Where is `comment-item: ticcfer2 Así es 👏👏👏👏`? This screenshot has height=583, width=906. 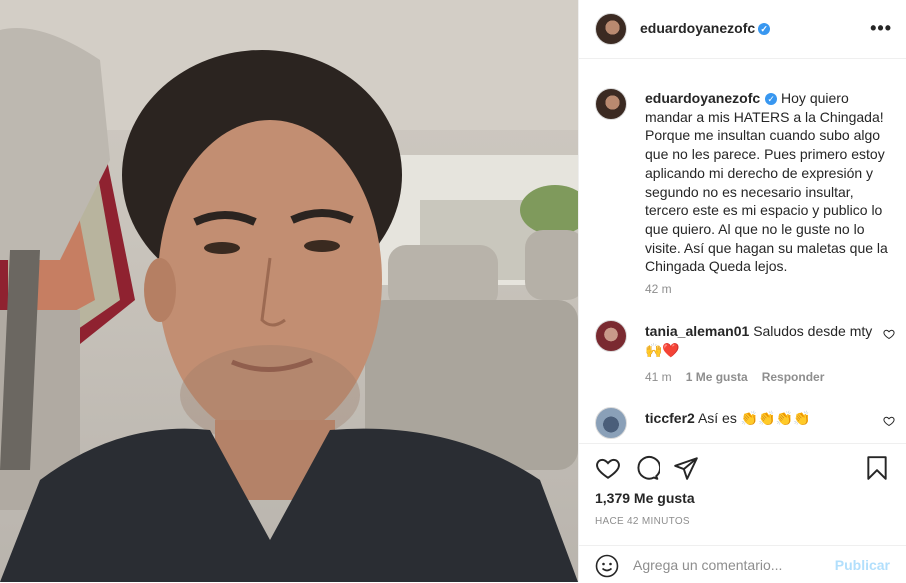 comment-item: ticcfer2 Así es 👏👏👏👏 is located at coordinates (745, 425).